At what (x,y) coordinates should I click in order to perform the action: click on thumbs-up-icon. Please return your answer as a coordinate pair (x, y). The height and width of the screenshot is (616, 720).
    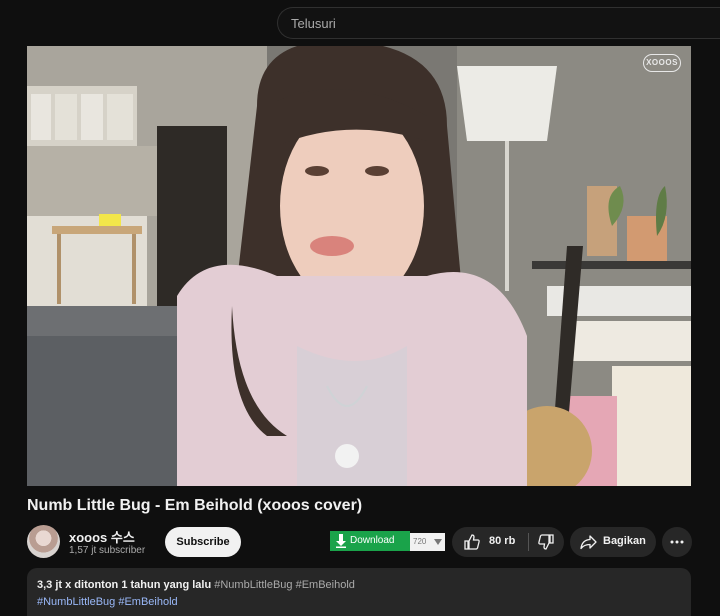
    Looking at the image, I should click on (472, 542).